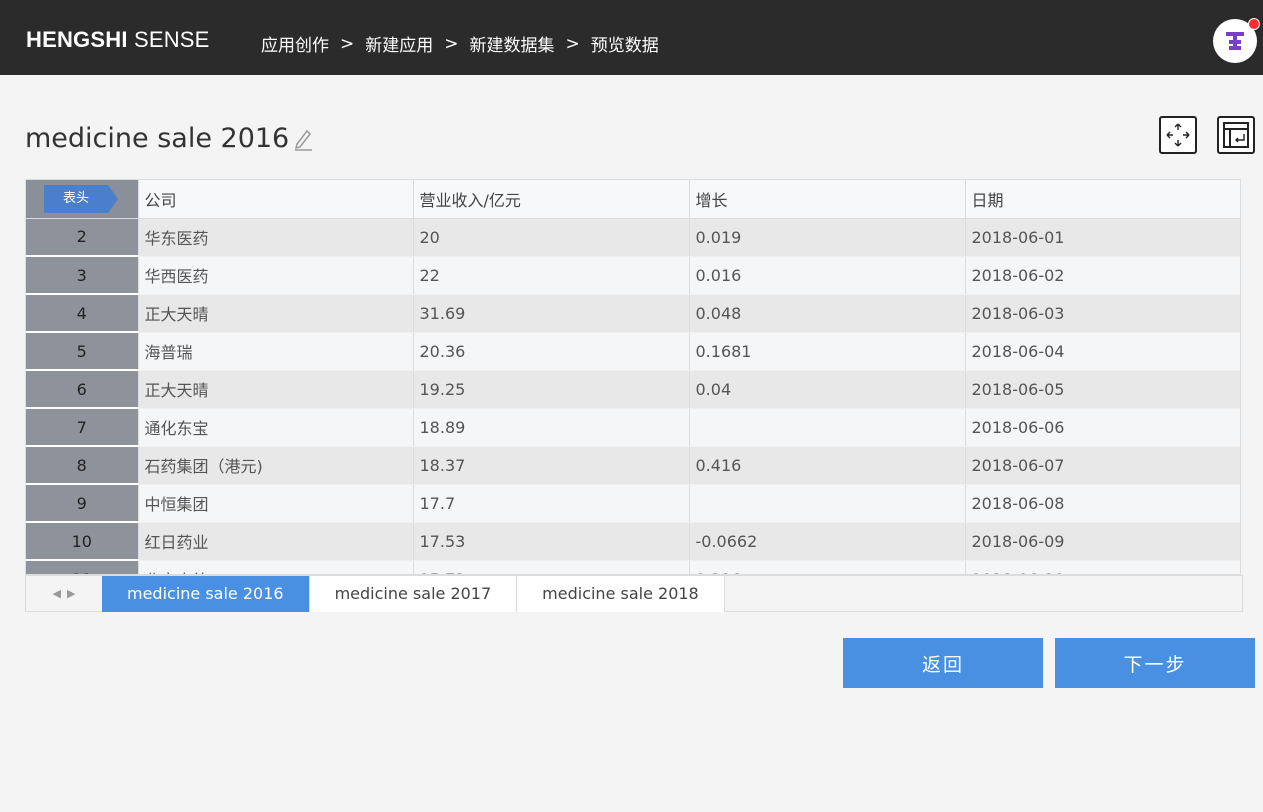 This screenshot has width=1263, height=812. I want to click on notification-dot, so click(1254, 24).